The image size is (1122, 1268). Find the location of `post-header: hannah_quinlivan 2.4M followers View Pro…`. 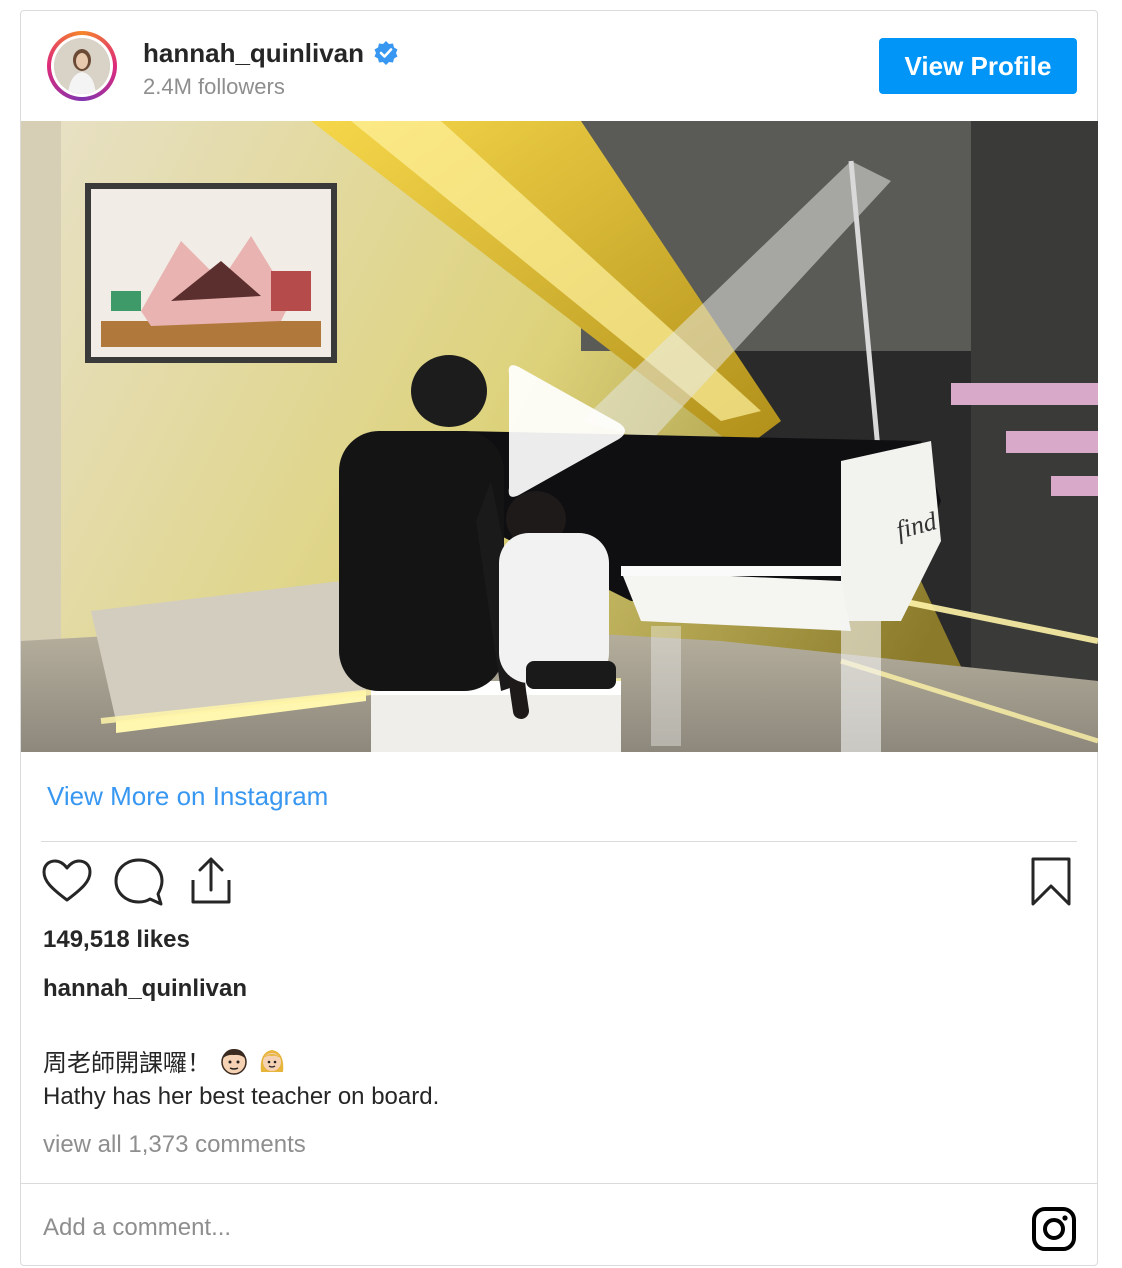

post-header: hannah_quinlivan 2.4M followers View Pro… is located at coordinates (559, 66).